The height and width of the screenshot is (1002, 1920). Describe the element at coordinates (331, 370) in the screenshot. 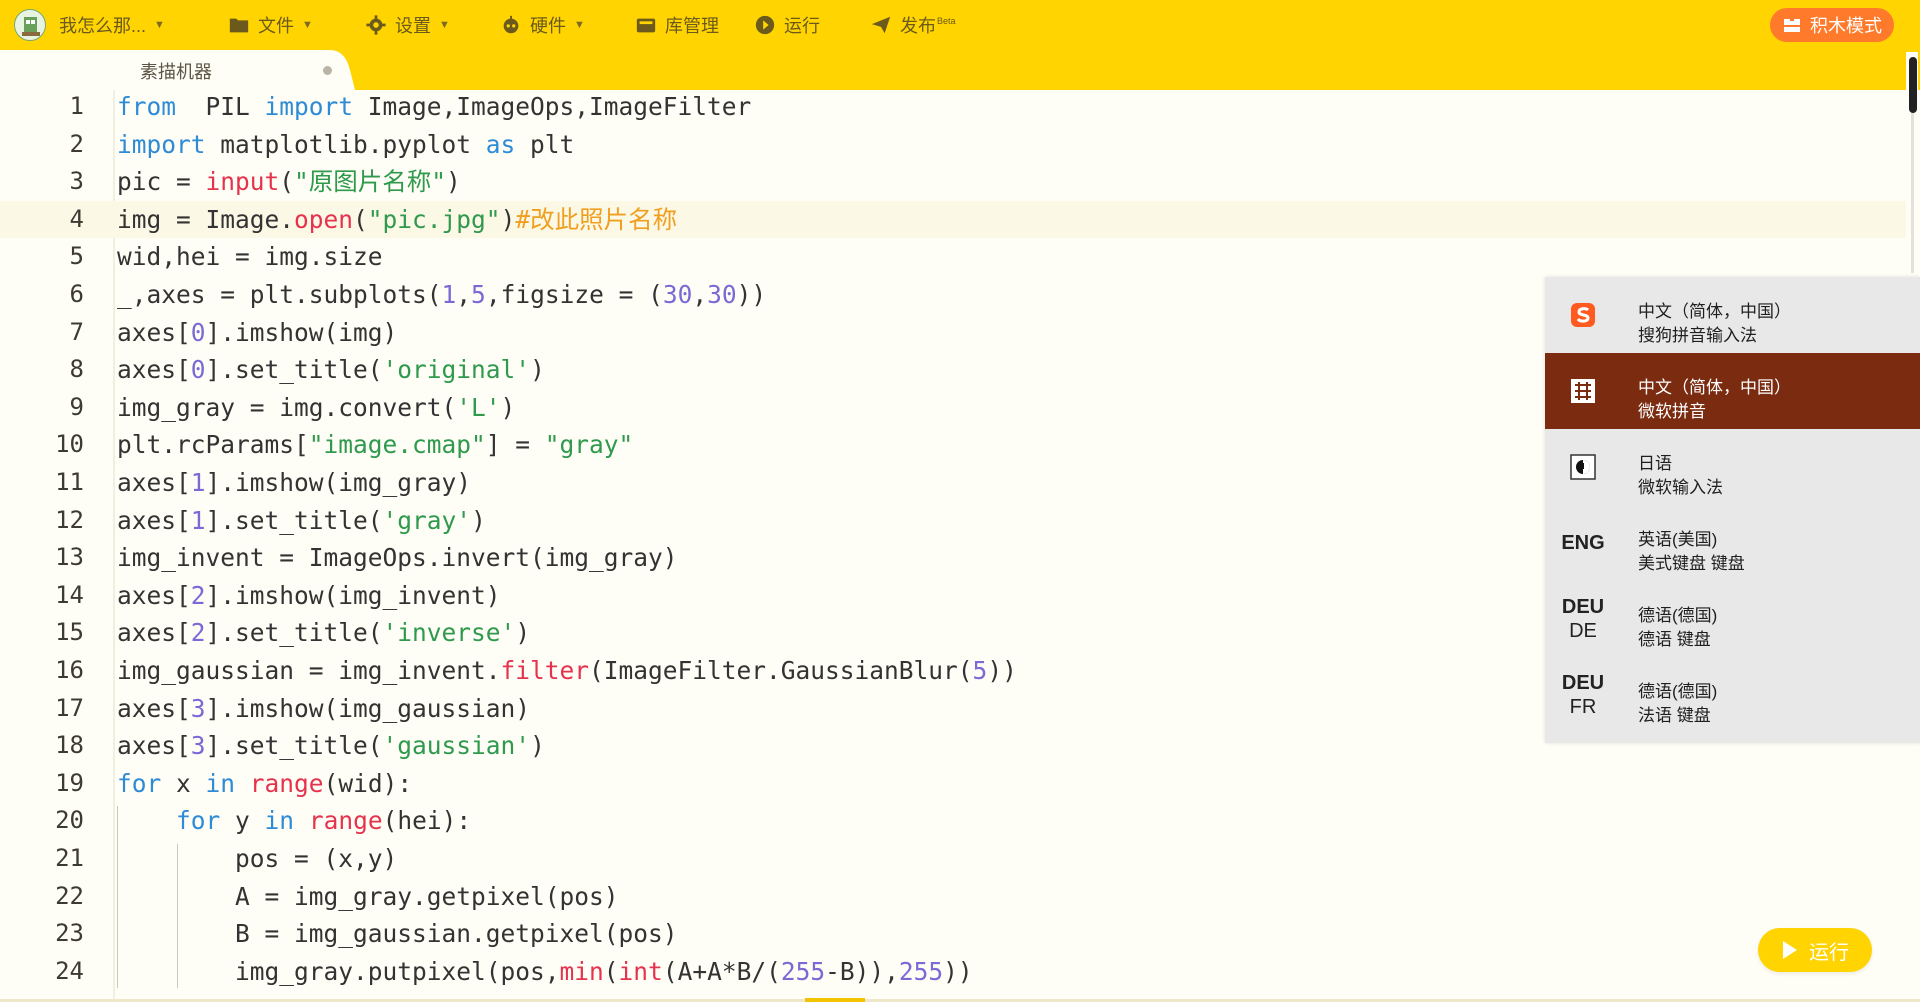

I see `code-text: axes[0].set_title('original')` at that location.